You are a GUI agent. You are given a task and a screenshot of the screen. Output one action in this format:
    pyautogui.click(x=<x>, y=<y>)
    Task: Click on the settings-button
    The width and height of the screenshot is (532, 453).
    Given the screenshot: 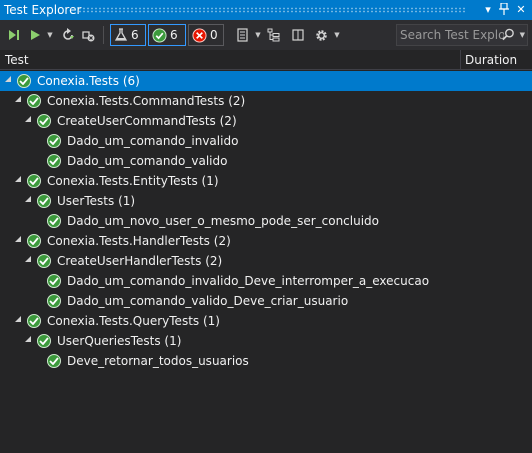 What is the action you would take?
    pyautogui.click(x=321, y=35)
    